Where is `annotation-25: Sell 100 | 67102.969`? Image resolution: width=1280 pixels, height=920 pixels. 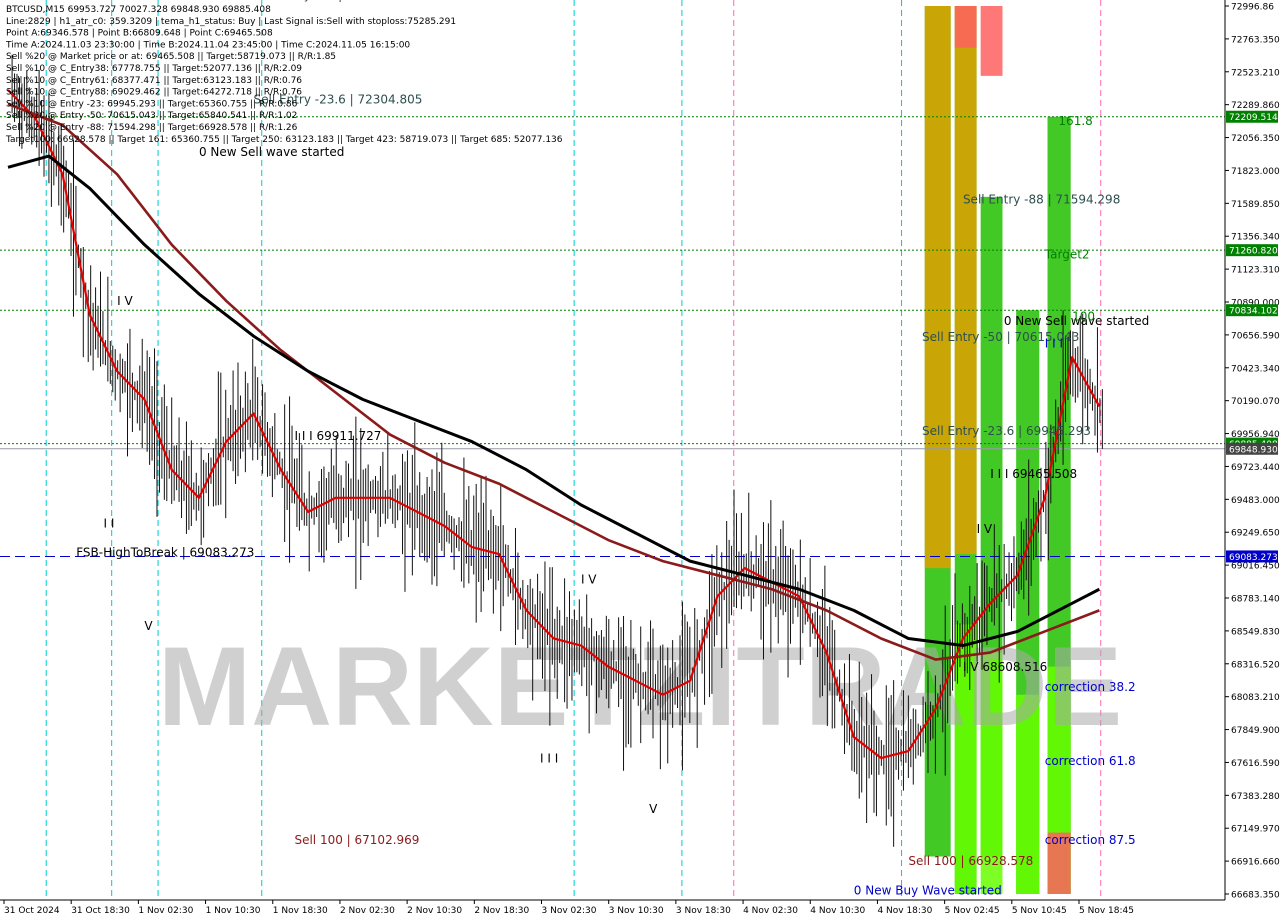 annotation-25: Sell 100 | 67102.969 is located at coordinates (356, 840).